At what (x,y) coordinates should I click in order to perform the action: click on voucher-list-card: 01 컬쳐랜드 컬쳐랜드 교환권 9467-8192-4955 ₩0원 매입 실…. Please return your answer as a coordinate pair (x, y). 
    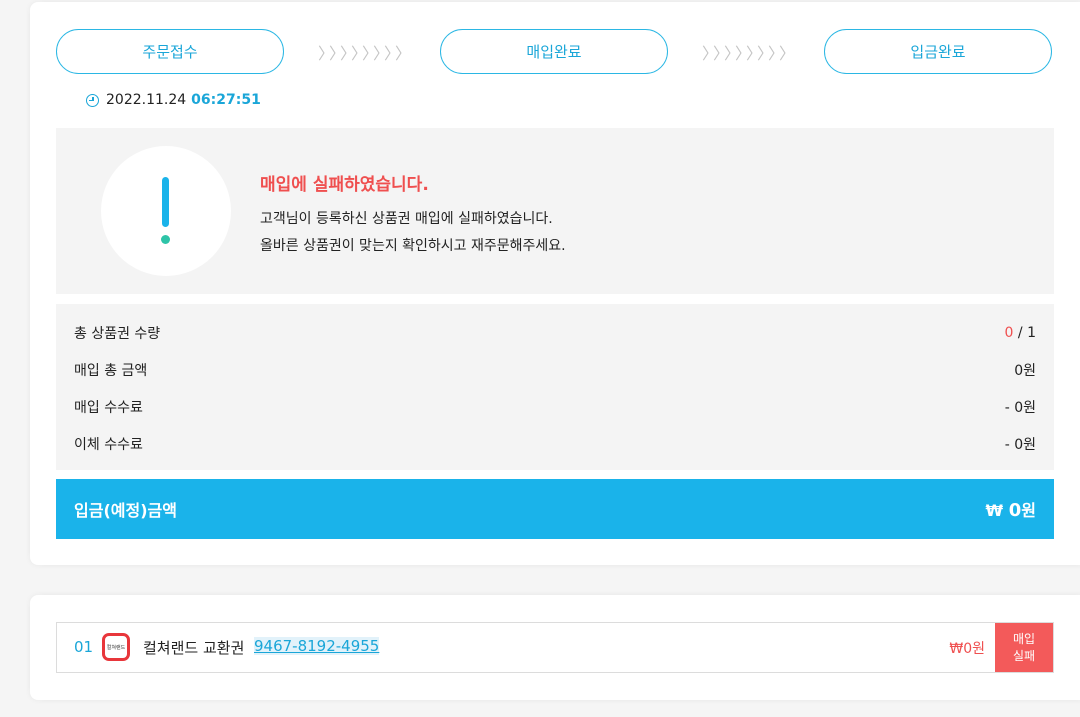
    Looking at the image, I should click on (555, 647).